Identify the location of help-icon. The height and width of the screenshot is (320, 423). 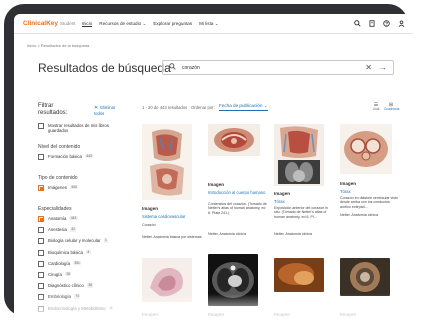
(386, 25).